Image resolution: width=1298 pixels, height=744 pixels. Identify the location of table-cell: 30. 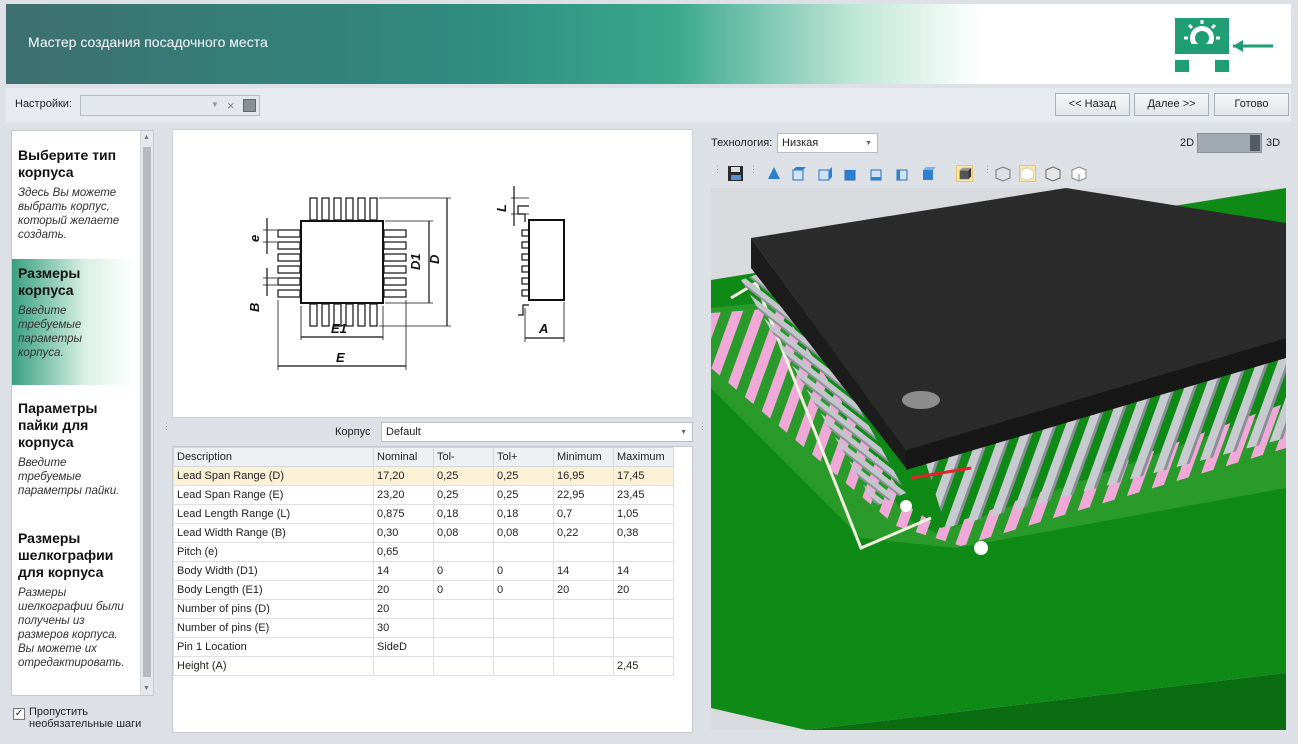
(403, 628).